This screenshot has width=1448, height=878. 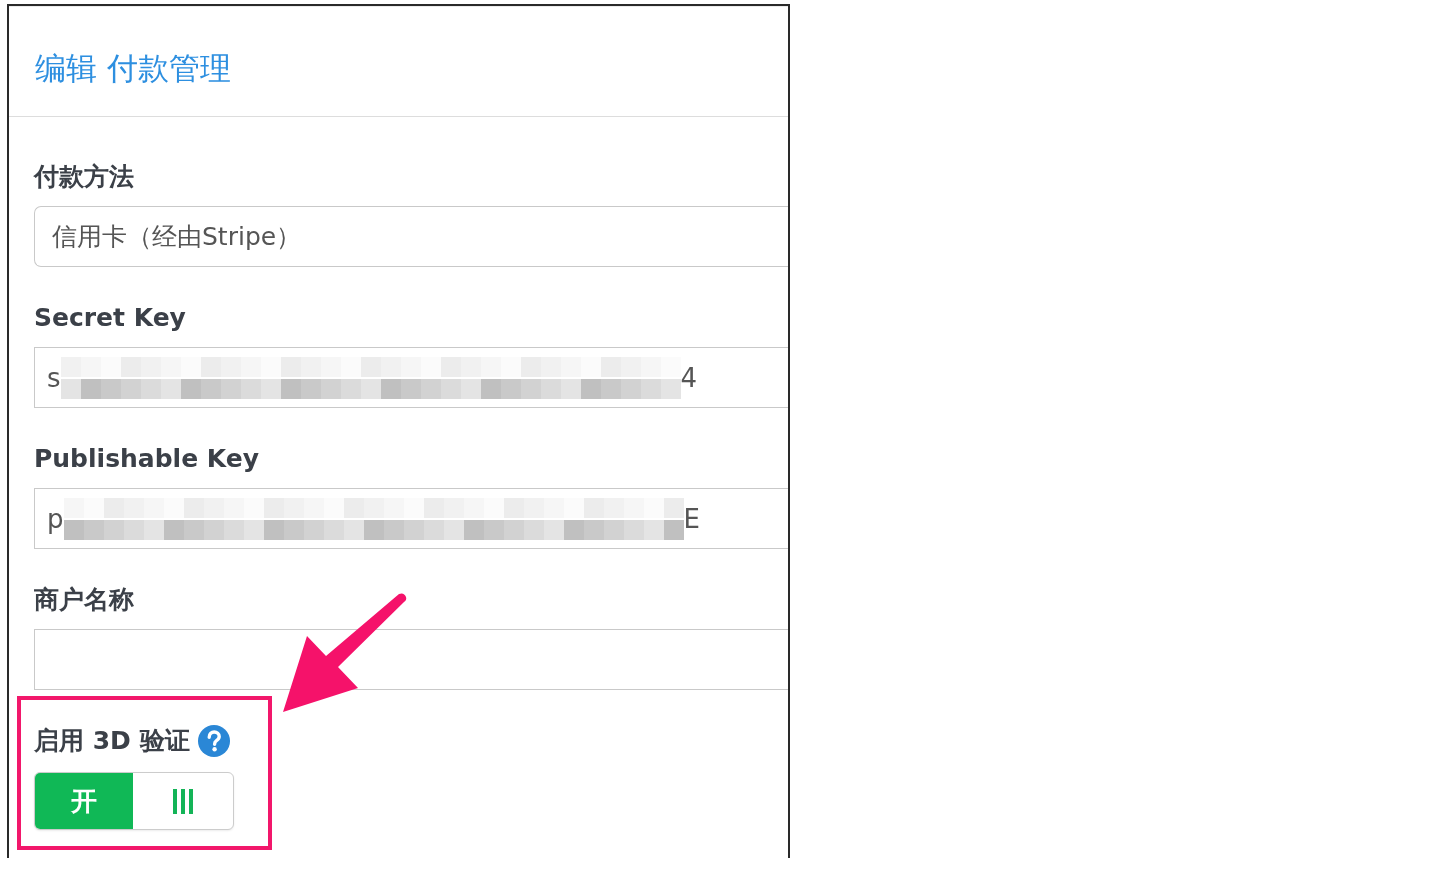 I want to click on merchant-name-field, so click(x=411, y=659).